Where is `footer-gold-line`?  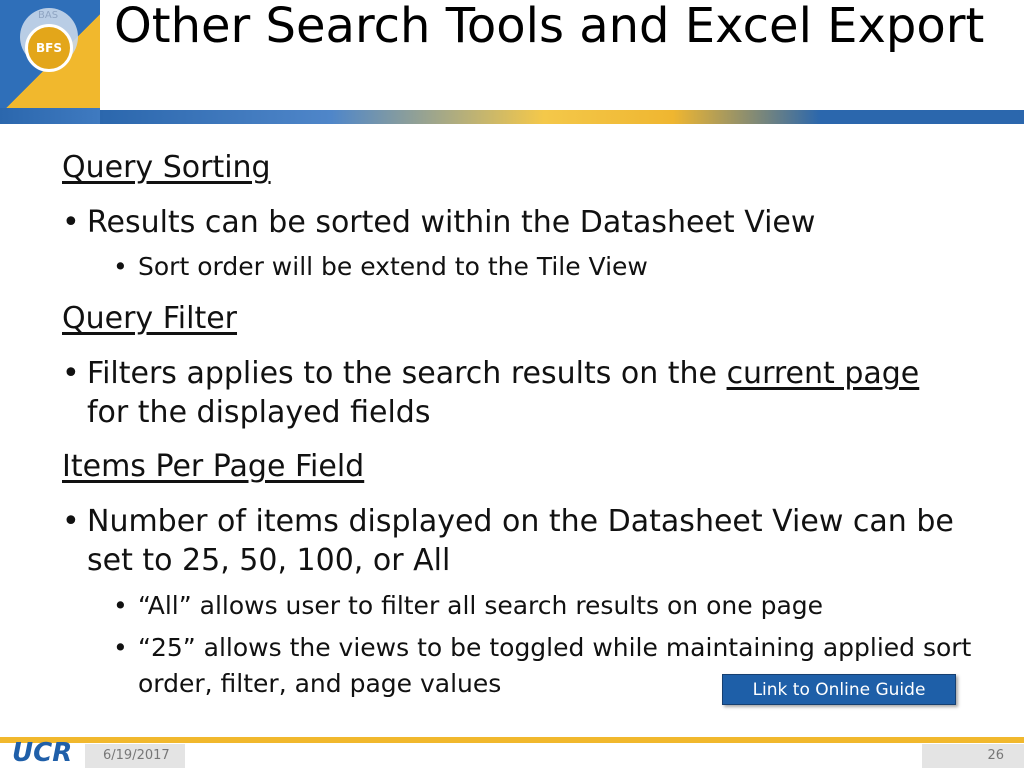
footer-gold-line is located at coordinates (512, 740).